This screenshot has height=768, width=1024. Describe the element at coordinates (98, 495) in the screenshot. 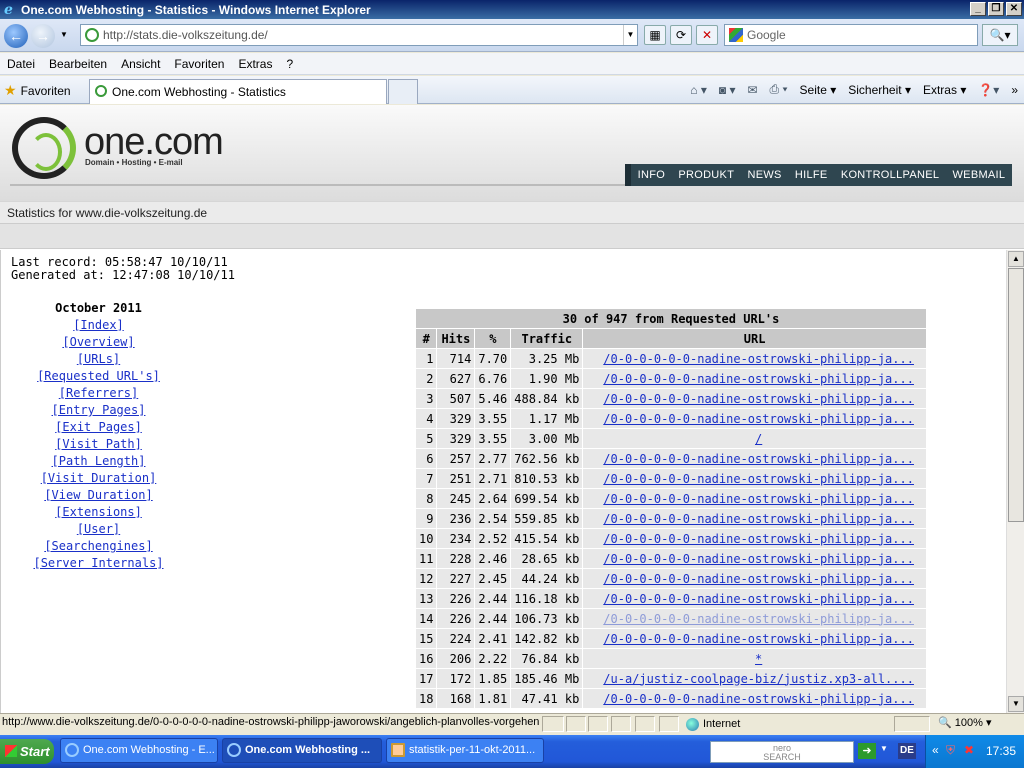

I see `link-view-duration: [View Duration]` at that location.